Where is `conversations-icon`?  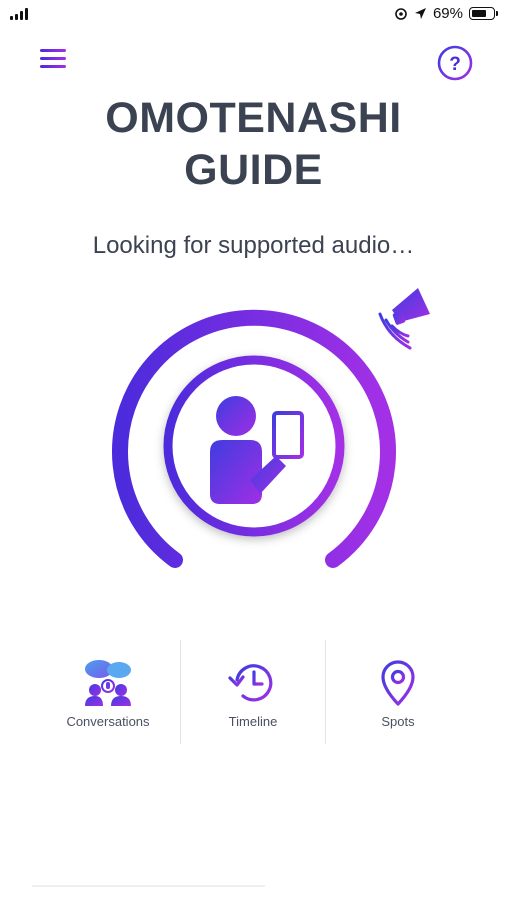
conversations-icon is located at coordinates (108, 683).